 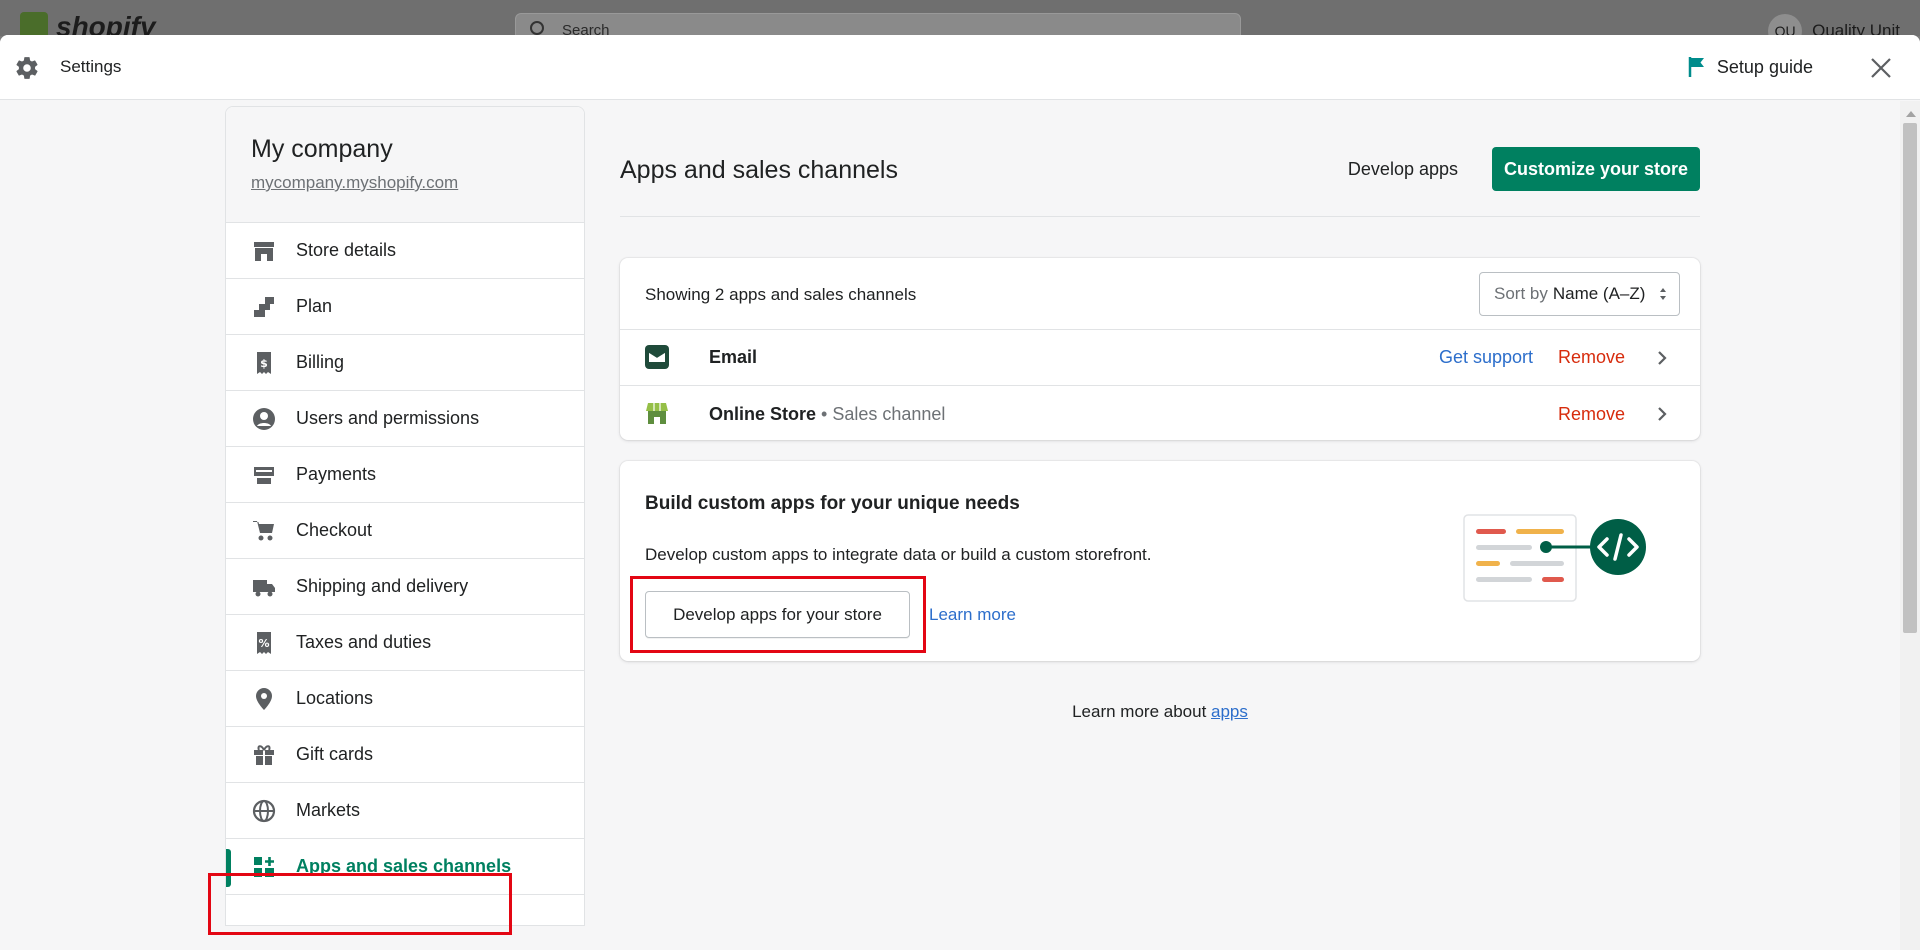 What do you see at coordinates (405, 307) in the screenshot?
I see `sidebar-item-plan: Plan` at bounding box center [405, 307].